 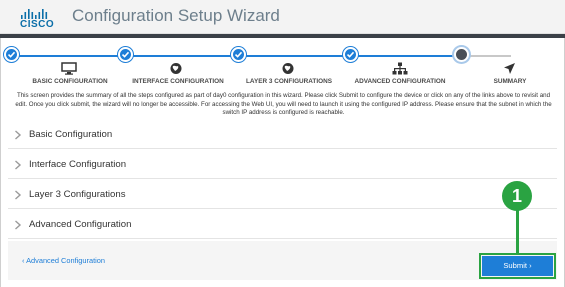 I want to click on step-label-layer3: LAYER 3 CONFIGURATIONS, so click(x=289, y=81).